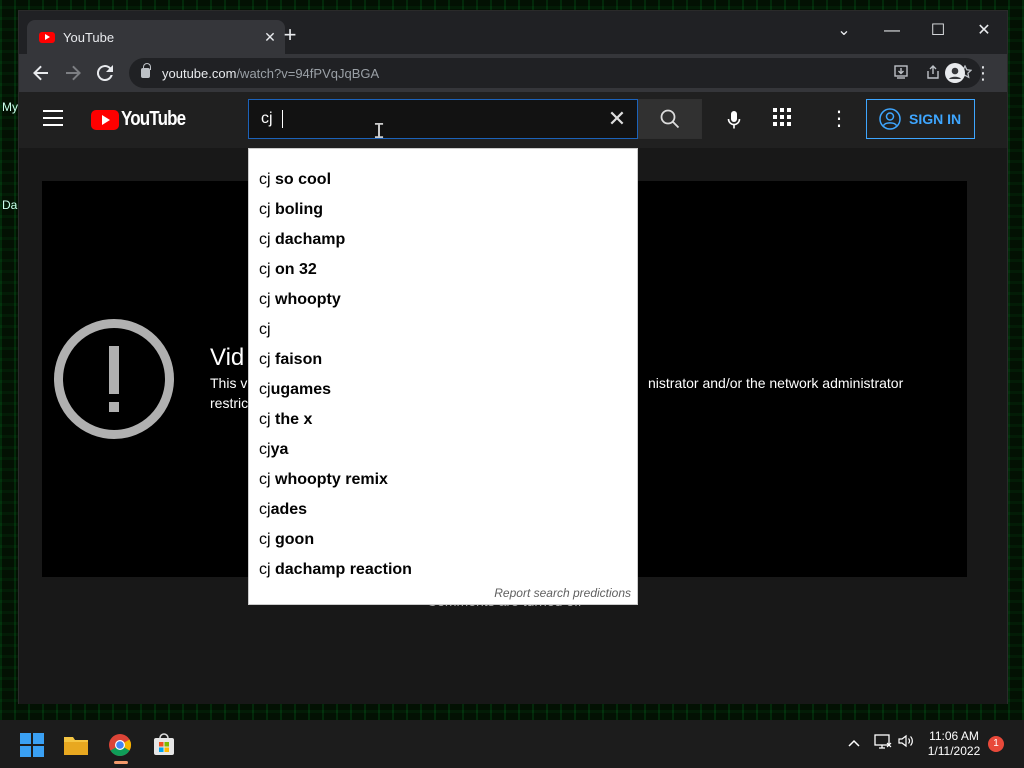  Describe the element at coordinates (47, 37) in the screenshot. I see `youtube-favicon-icon` at that location.